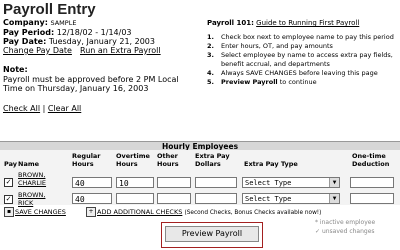  I want to click on legend-inactive: * inactive employee, so click(345, 222).